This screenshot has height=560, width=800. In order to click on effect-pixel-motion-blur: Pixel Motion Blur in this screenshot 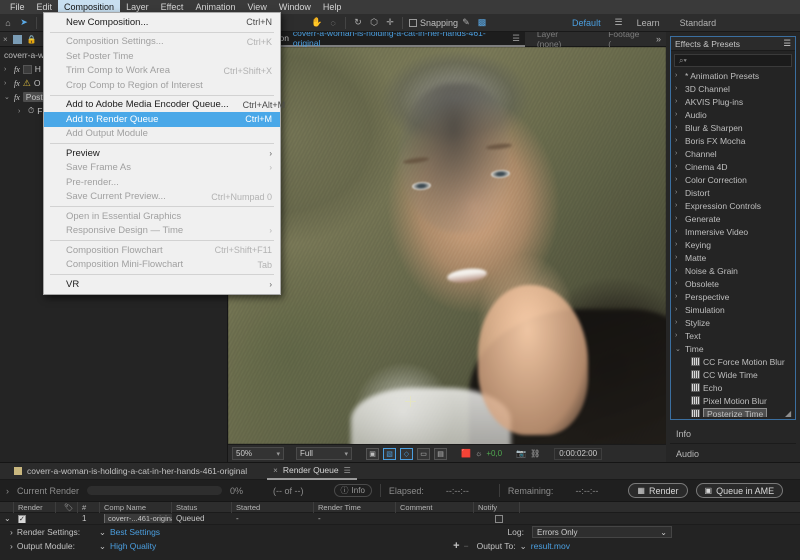, I will do `click(733, 400)`.